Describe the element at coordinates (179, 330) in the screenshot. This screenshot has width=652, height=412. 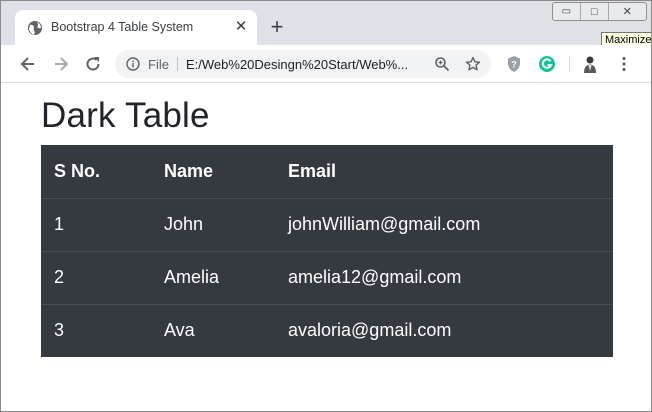
I see `cell-name: Ava` at that location.